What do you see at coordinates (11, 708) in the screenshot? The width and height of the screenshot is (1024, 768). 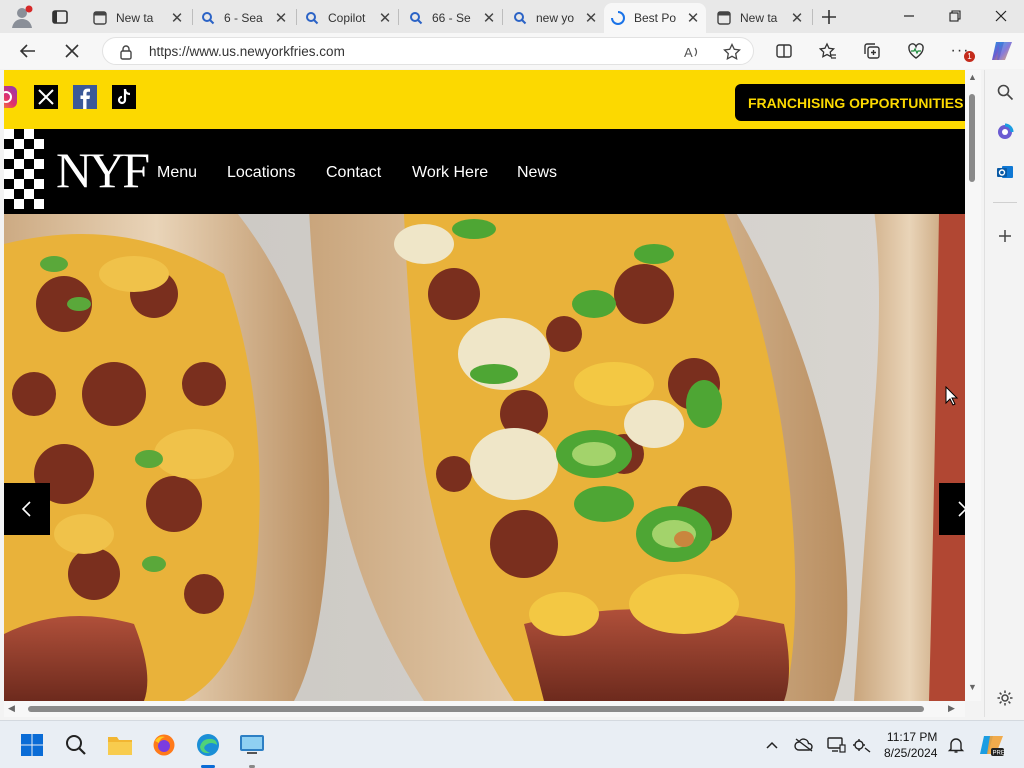 I see `scroll-left-icon: ◀` at bounding box center [11, 708].